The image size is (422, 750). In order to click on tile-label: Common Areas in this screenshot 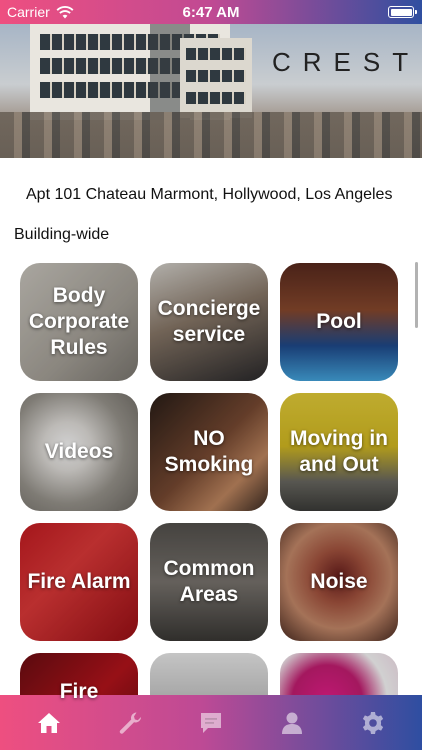, I will do `click(209, 581)`.